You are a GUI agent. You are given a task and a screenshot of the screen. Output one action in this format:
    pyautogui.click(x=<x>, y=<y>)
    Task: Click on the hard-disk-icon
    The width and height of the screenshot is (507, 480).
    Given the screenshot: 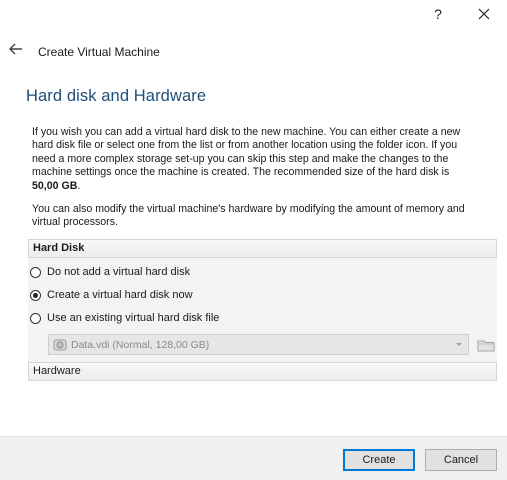 What is the action you would take?
    pyautogui.click(x=60, y=344)
    